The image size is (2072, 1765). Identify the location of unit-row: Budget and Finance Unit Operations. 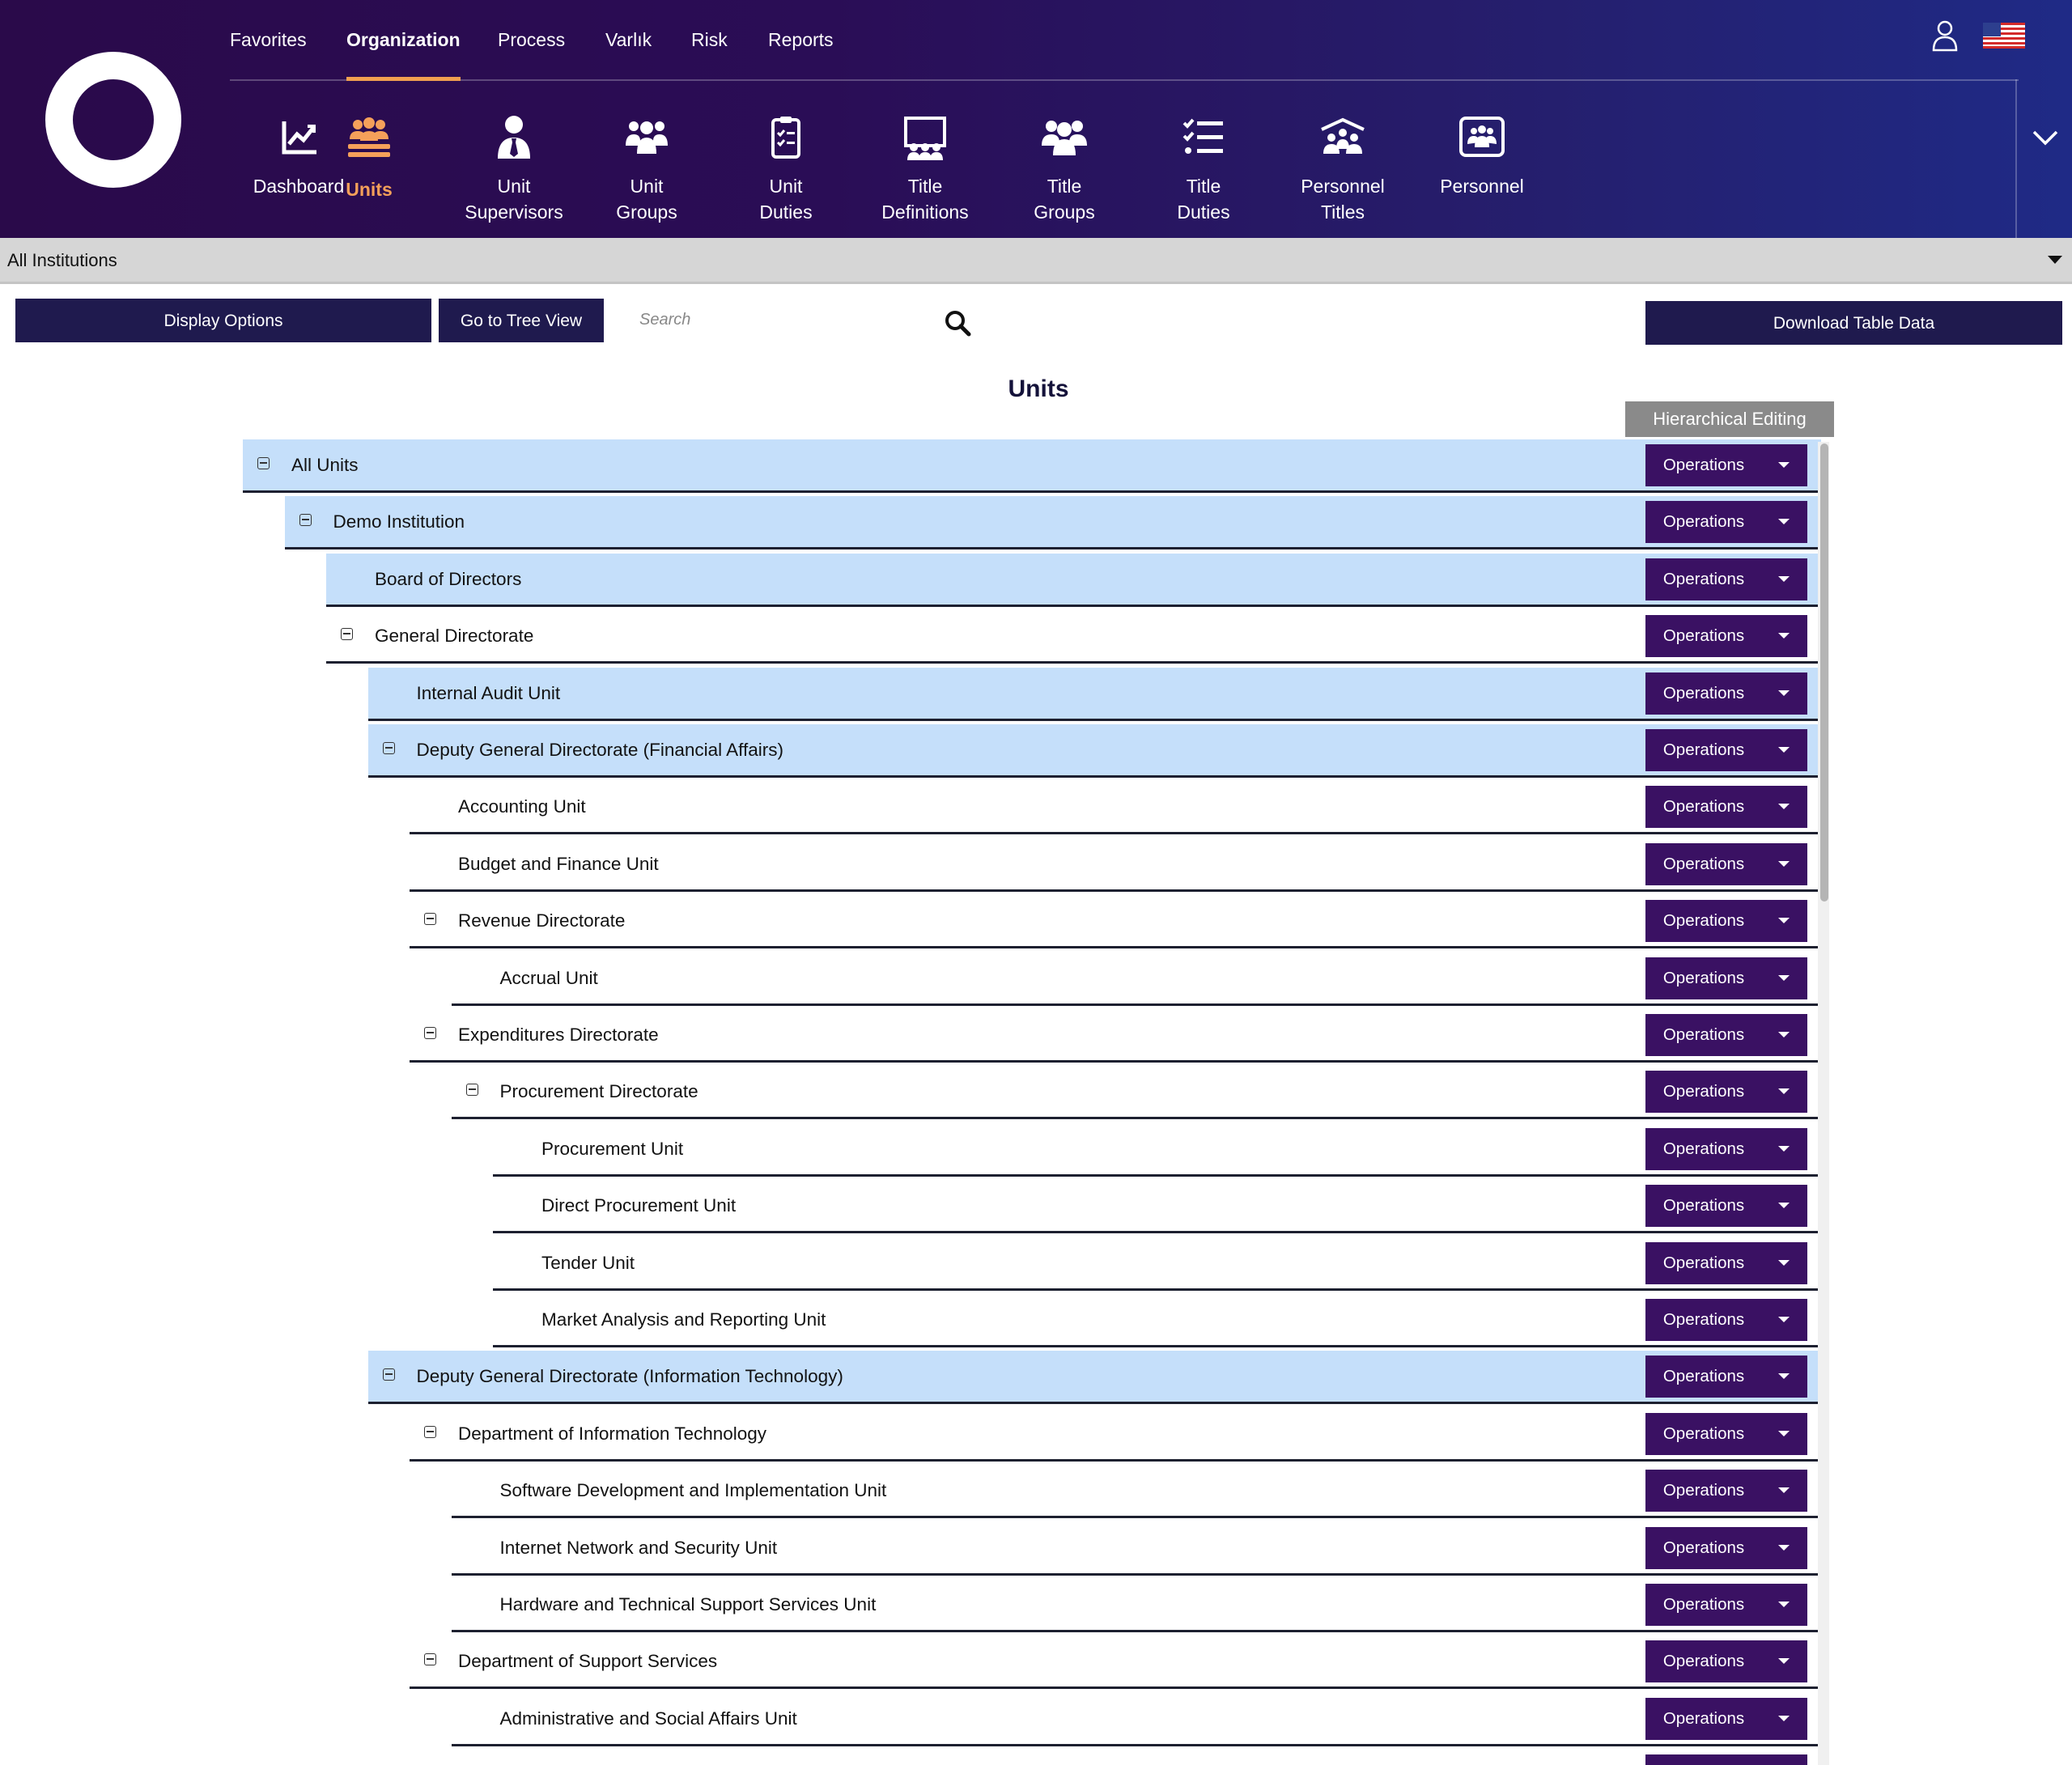
(1115, 865).